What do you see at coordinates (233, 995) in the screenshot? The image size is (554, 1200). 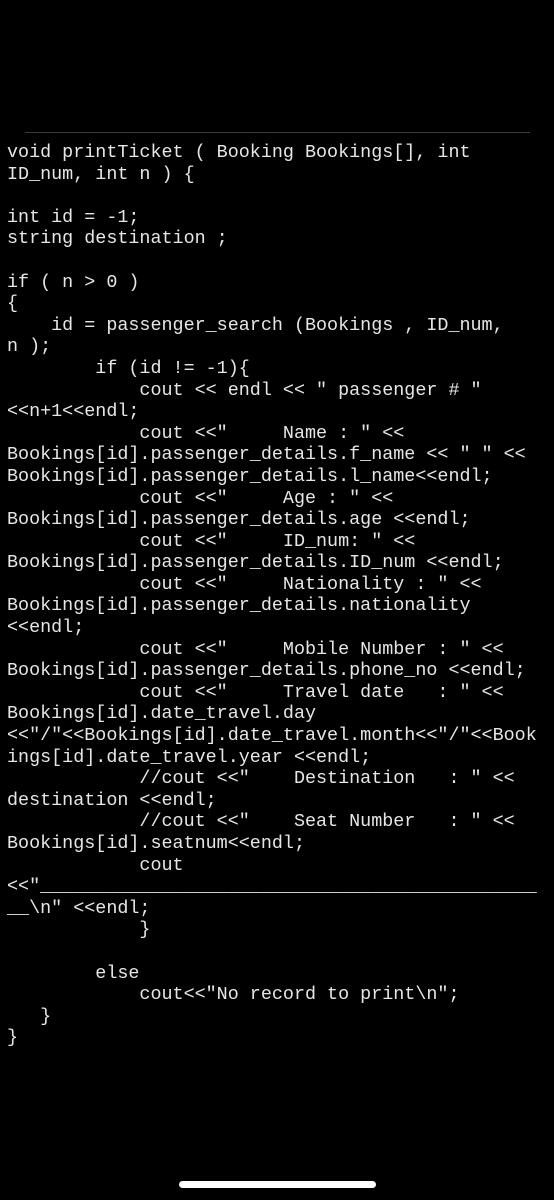 I see `code-line: cout<<"No record to print\n";` at bounding box center [233, 995].